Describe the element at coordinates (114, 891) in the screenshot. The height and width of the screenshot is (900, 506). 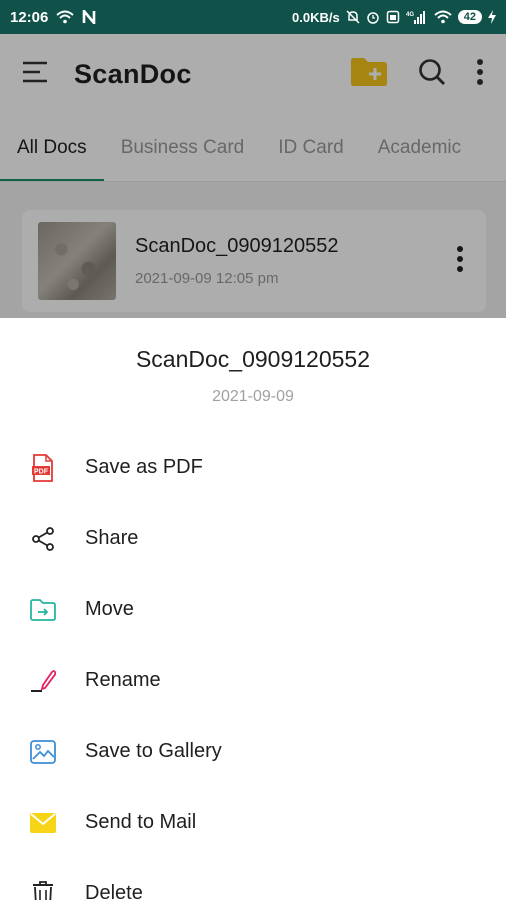
I see `delete-label: Delete` at that location.